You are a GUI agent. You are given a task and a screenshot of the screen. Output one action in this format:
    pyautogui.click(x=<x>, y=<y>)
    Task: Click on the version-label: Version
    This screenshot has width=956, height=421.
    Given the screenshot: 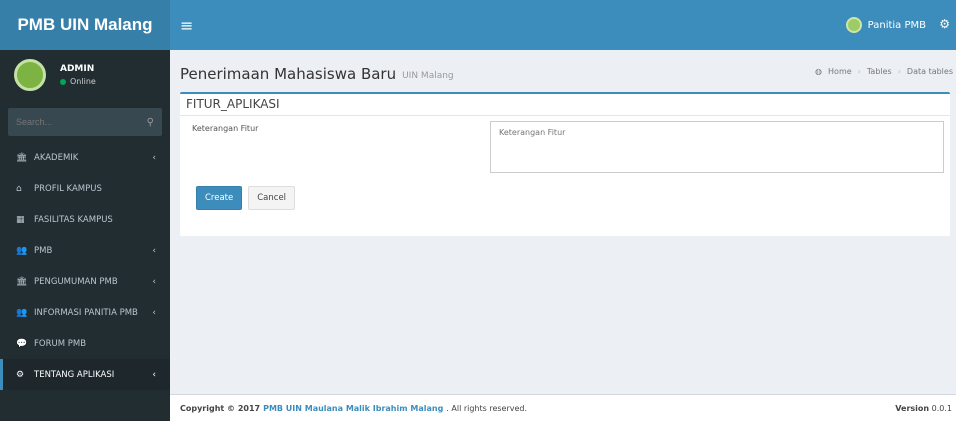 What is the action you would take?
    pyautogui.click(x=912, y=408)
    